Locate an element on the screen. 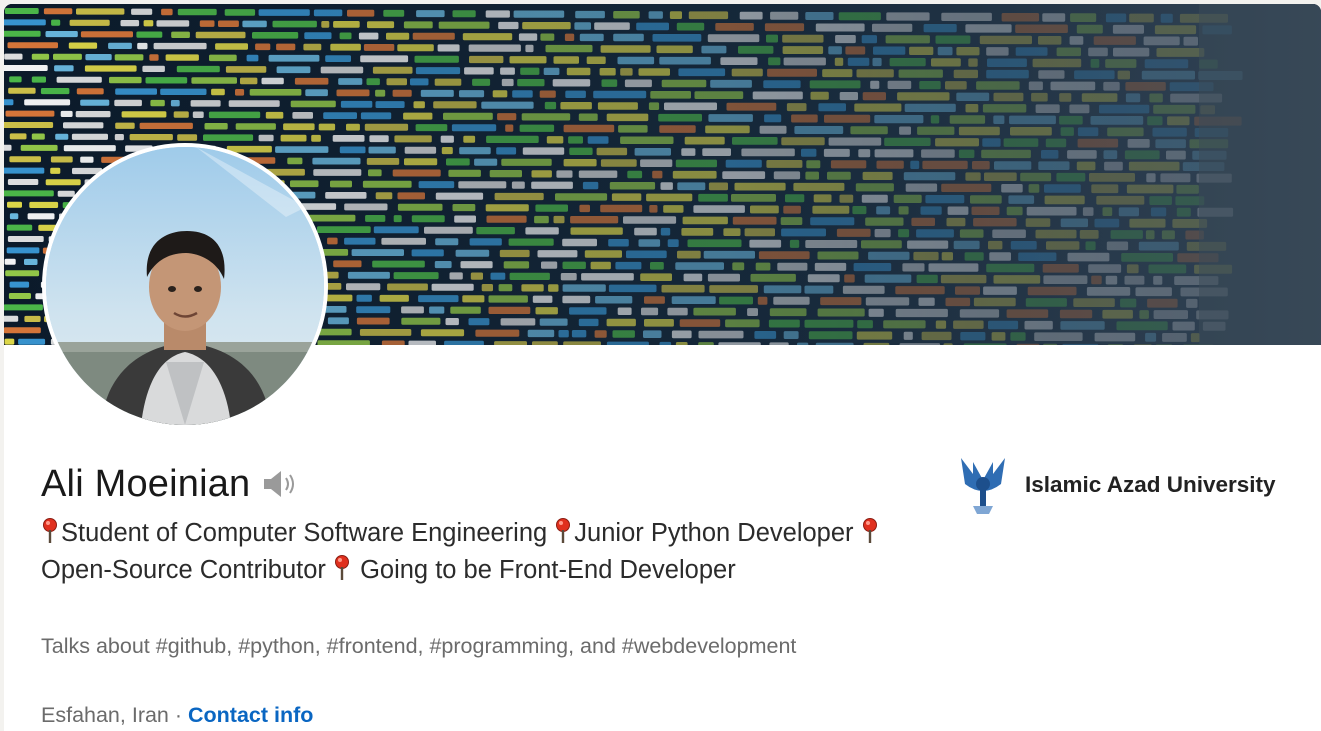 The height and width of the screenshot is (731, 1321). location-row: Esfahan, Iran · Contact info is located at coordinates (177, 715).